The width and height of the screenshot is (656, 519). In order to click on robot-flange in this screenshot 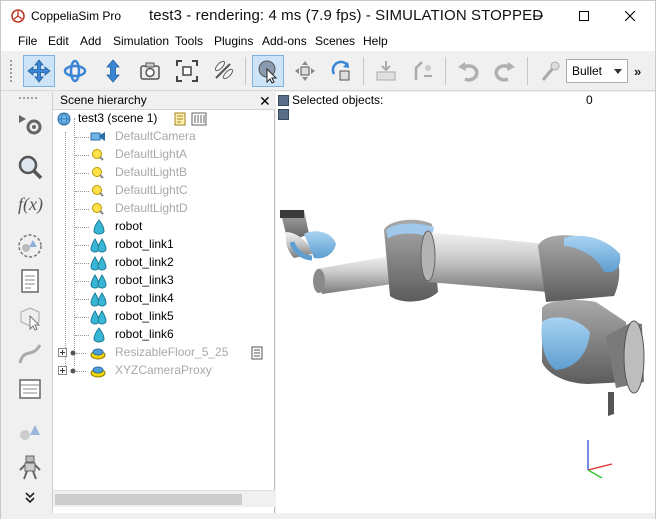, I will do `click(292, 214)`.